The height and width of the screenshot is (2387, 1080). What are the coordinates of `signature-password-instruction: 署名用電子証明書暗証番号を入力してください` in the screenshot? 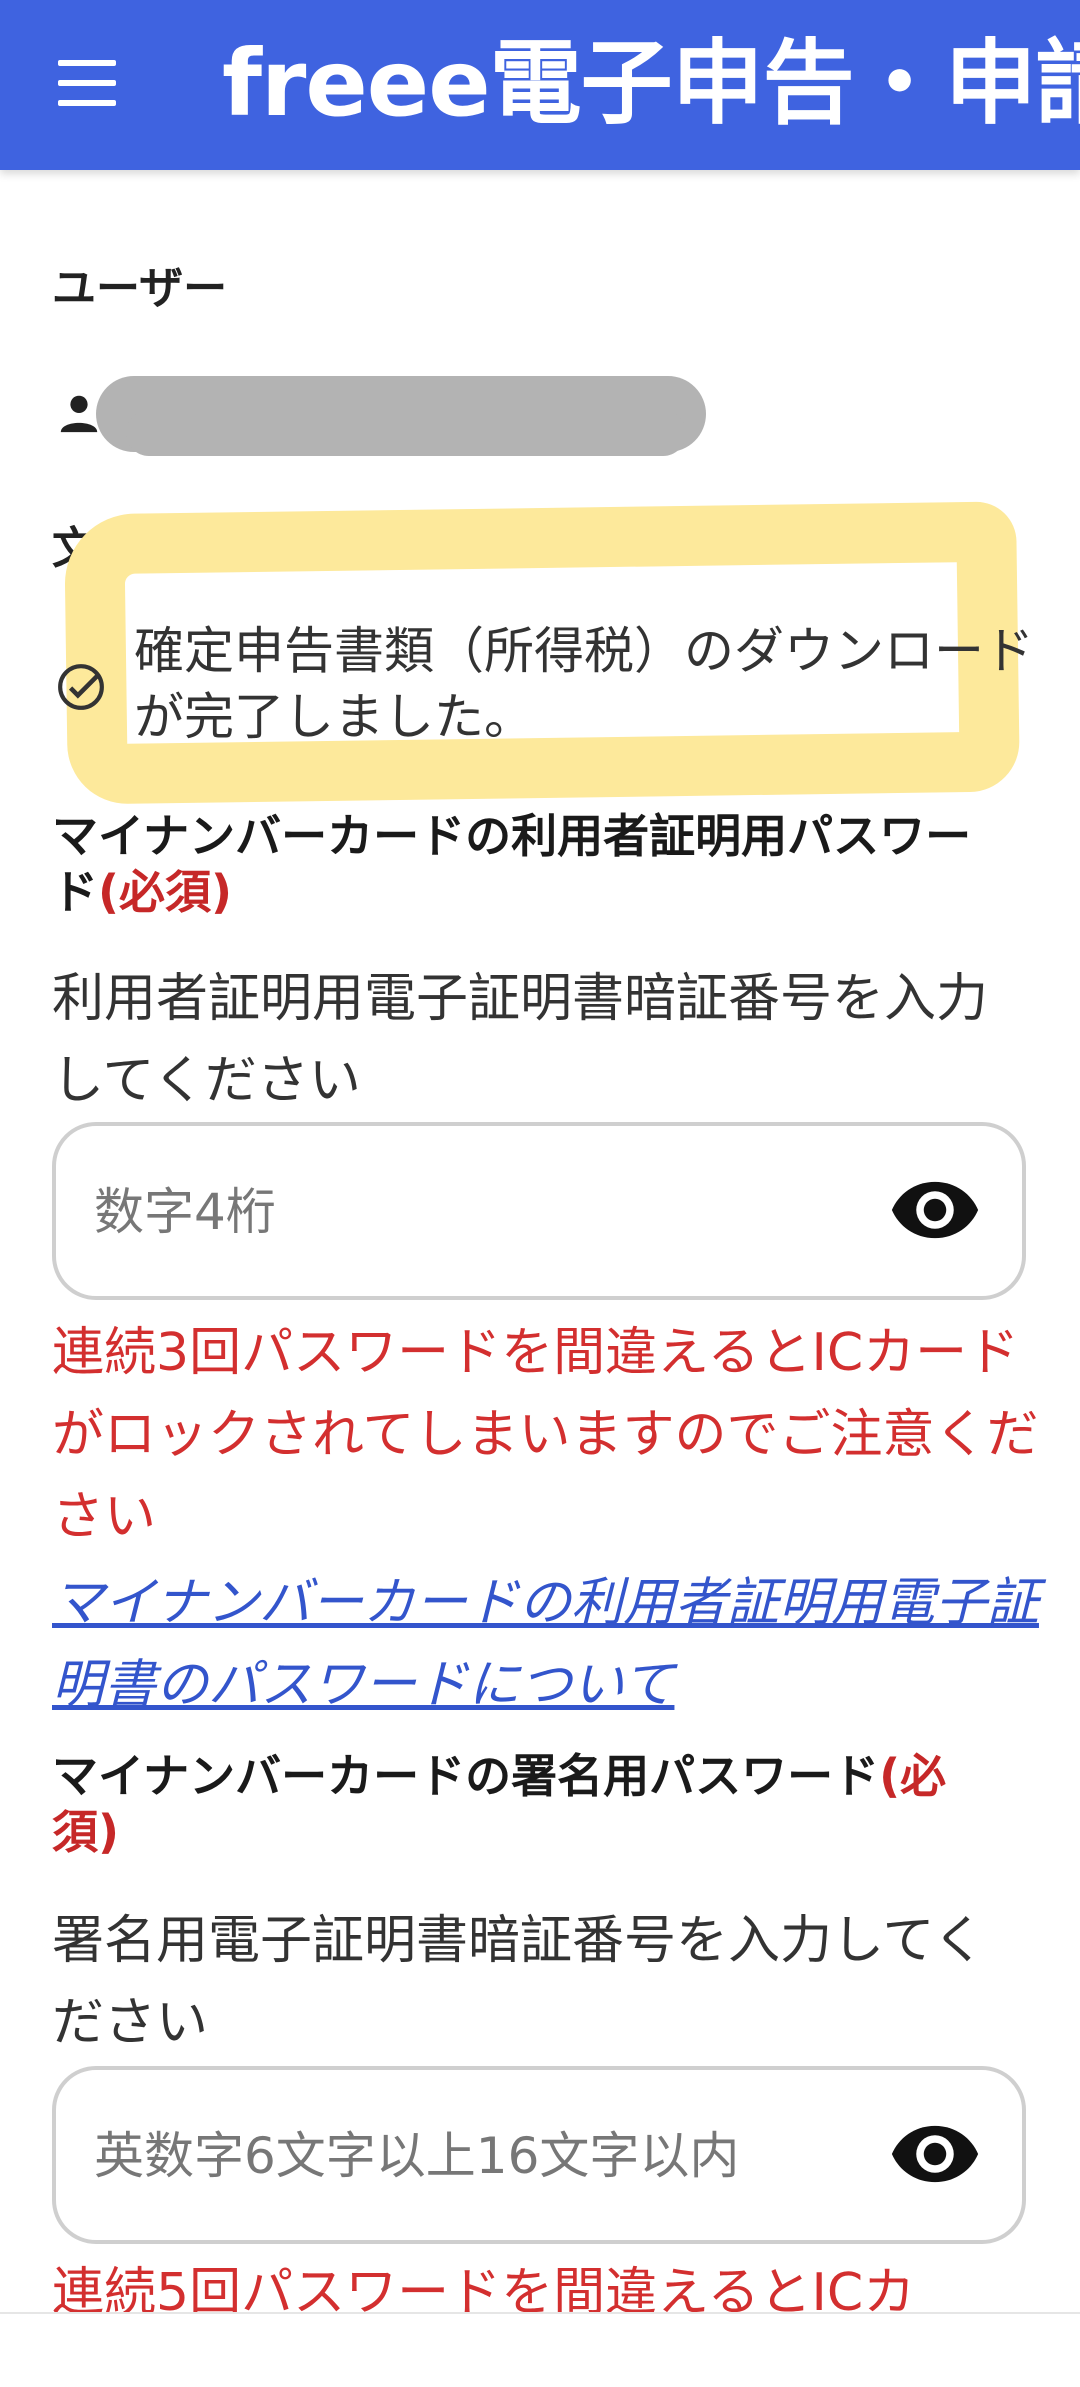 It's located at (518, 1982).